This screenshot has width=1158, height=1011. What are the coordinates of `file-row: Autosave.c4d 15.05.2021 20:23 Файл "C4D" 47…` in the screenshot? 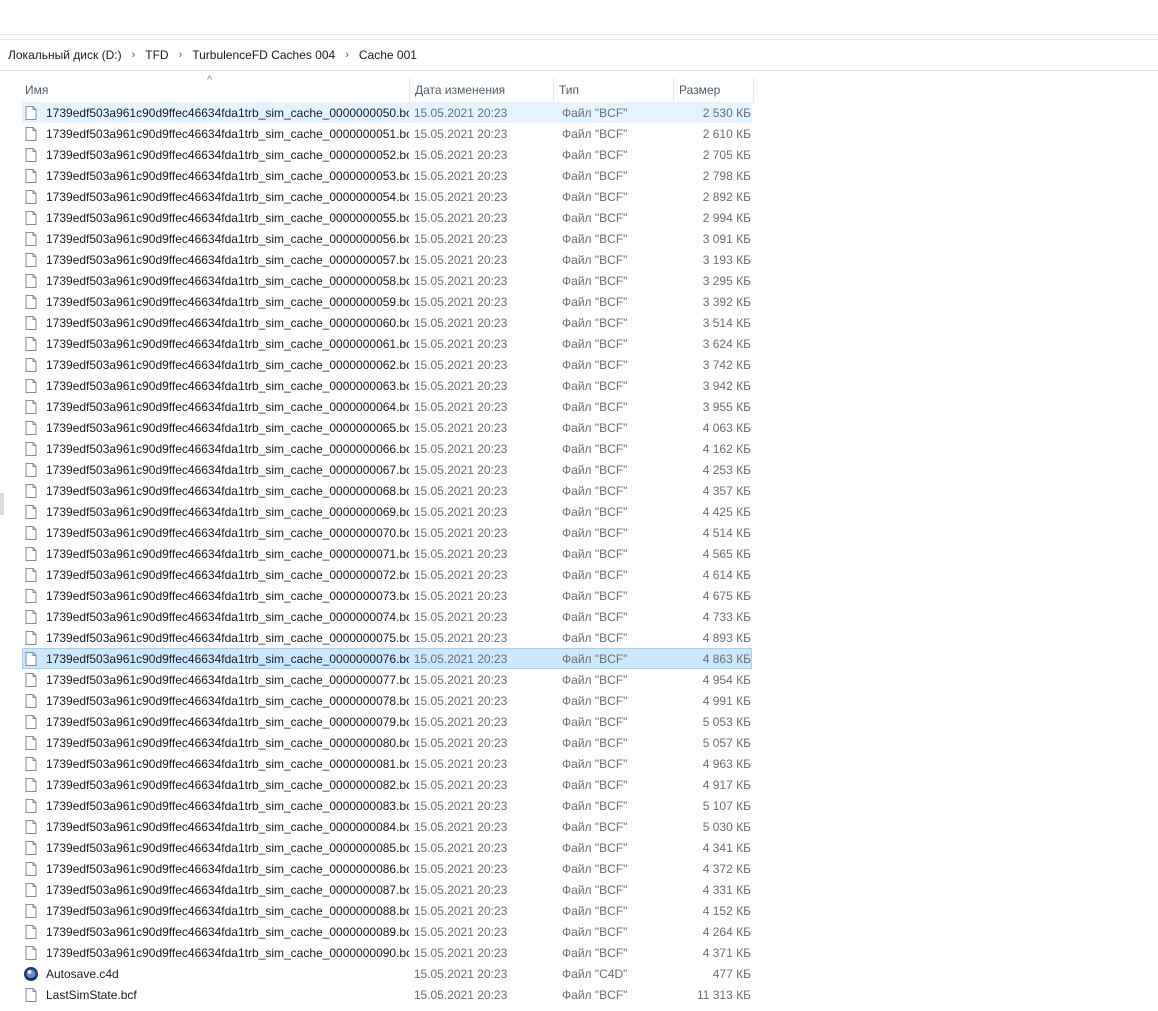 It's located at (387, 973).